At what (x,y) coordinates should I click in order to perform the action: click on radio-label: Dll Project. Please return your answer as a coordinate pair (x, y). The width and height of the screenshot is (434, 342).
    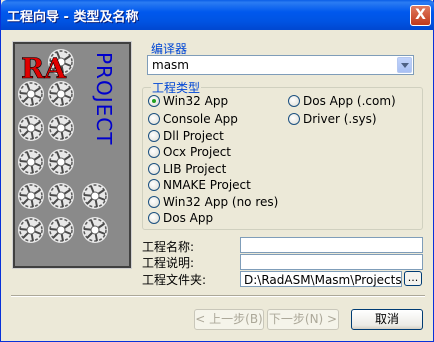
    Looking at the image, I should click on (193, 136).